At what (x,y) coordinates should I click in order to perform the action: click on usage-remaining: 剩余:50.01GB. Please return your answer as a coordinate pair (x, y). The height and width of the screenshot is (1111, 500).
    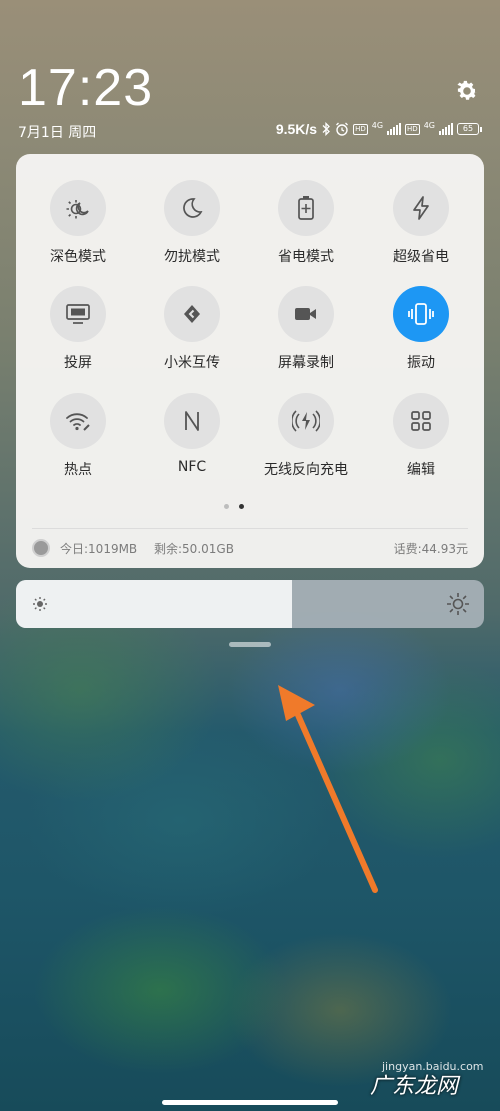
    Looking at the image, I should click on (194, 549).